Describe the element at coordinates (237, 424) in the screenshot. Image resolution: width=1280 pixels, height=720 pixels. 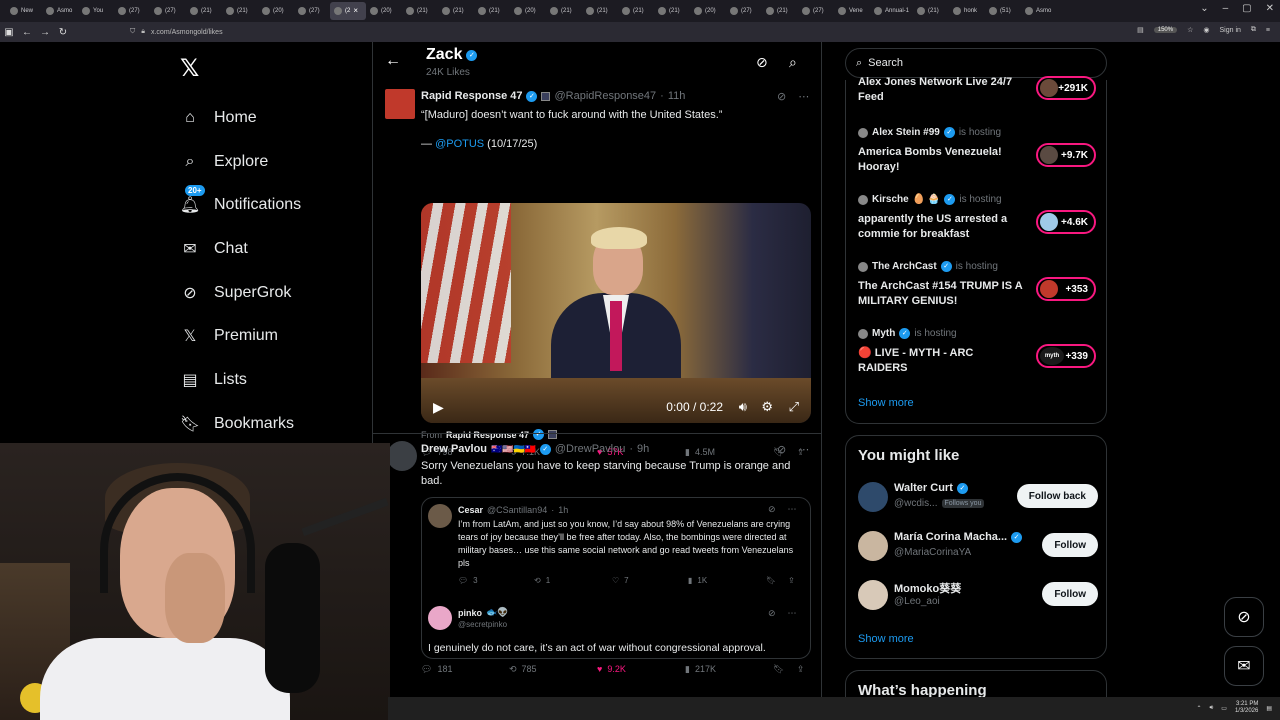
I see `sidebar-item-bookmarks: 🔖︎ Bookmarks` at that location.